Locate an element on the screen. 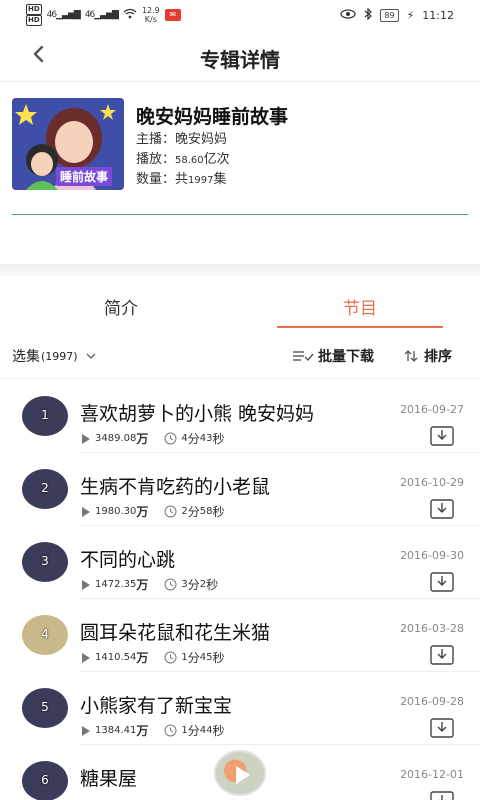 The image size is (480, 800). hd-indicator: HD HD is located at coordinates (34, 15).